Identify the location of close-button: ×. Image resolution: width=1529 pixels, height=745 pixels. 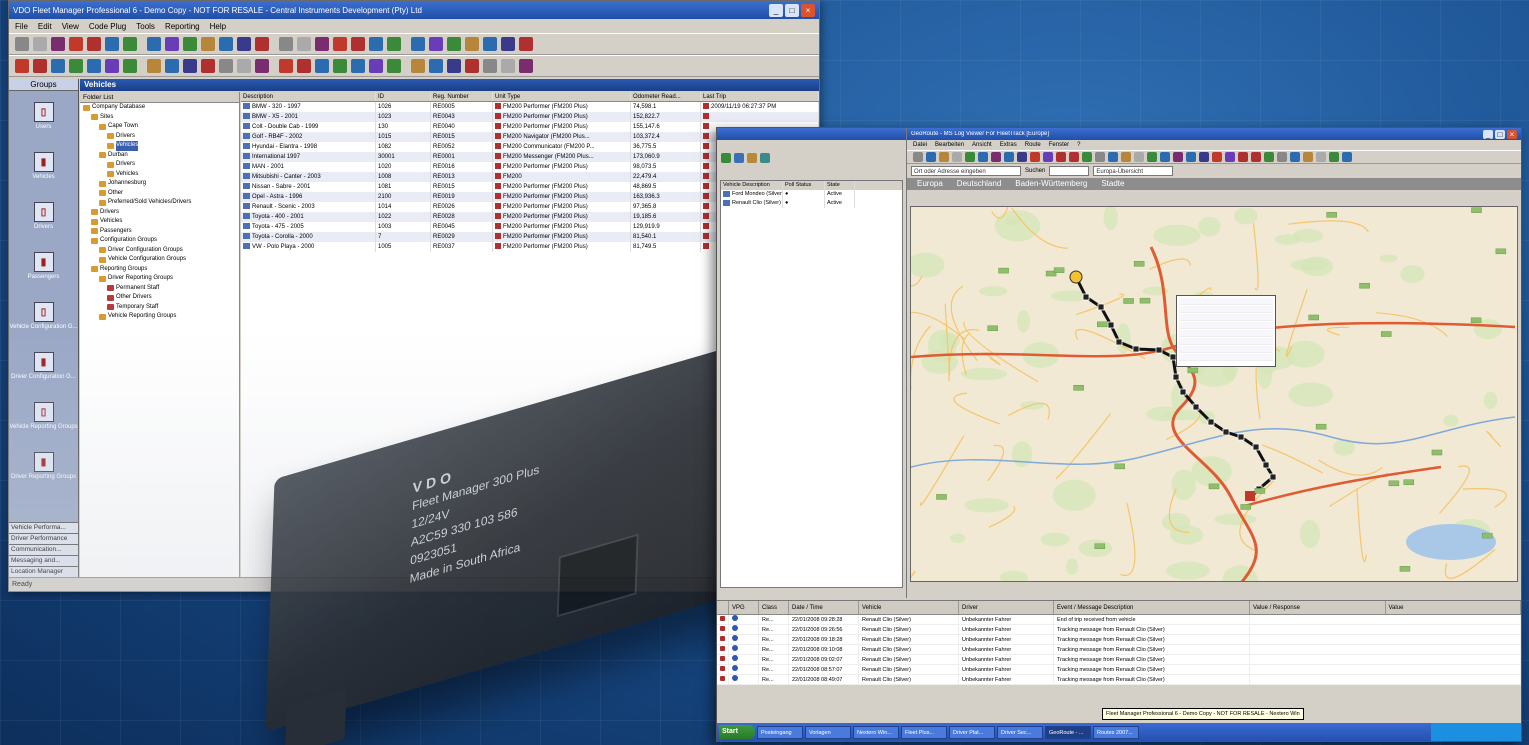
(808, 10).